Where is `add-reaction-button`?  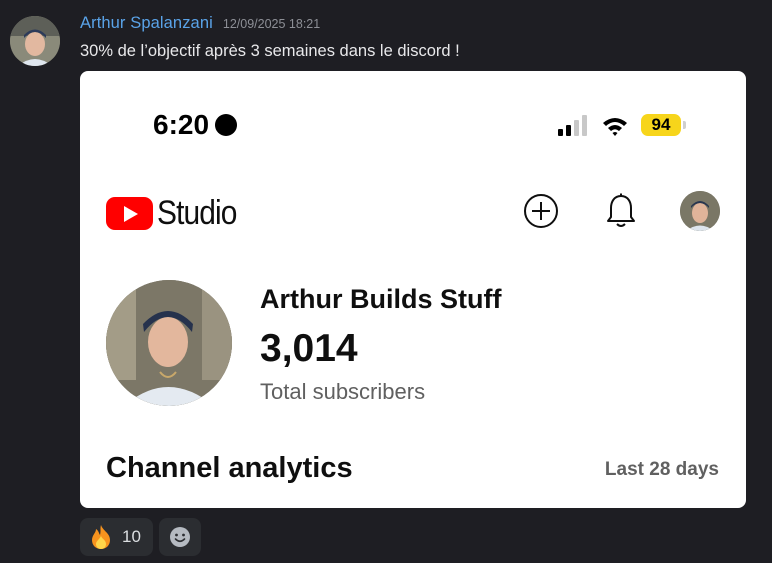 add-reaction-button is located at coordinates (179, 537).